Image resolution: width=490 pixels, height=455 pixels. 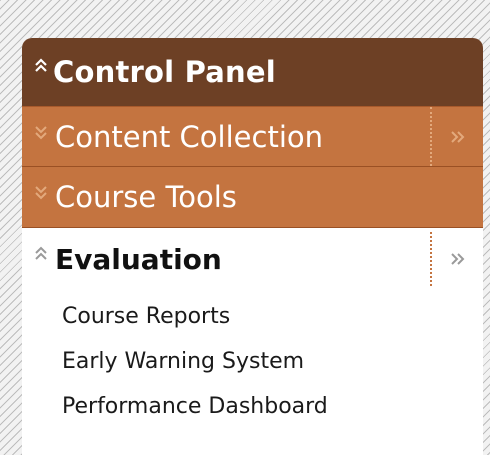 What do you see at coordinates (164, 72) in the screenshot?
I see `control-panel-title: Control Panel` at bounding box center [164, 72].